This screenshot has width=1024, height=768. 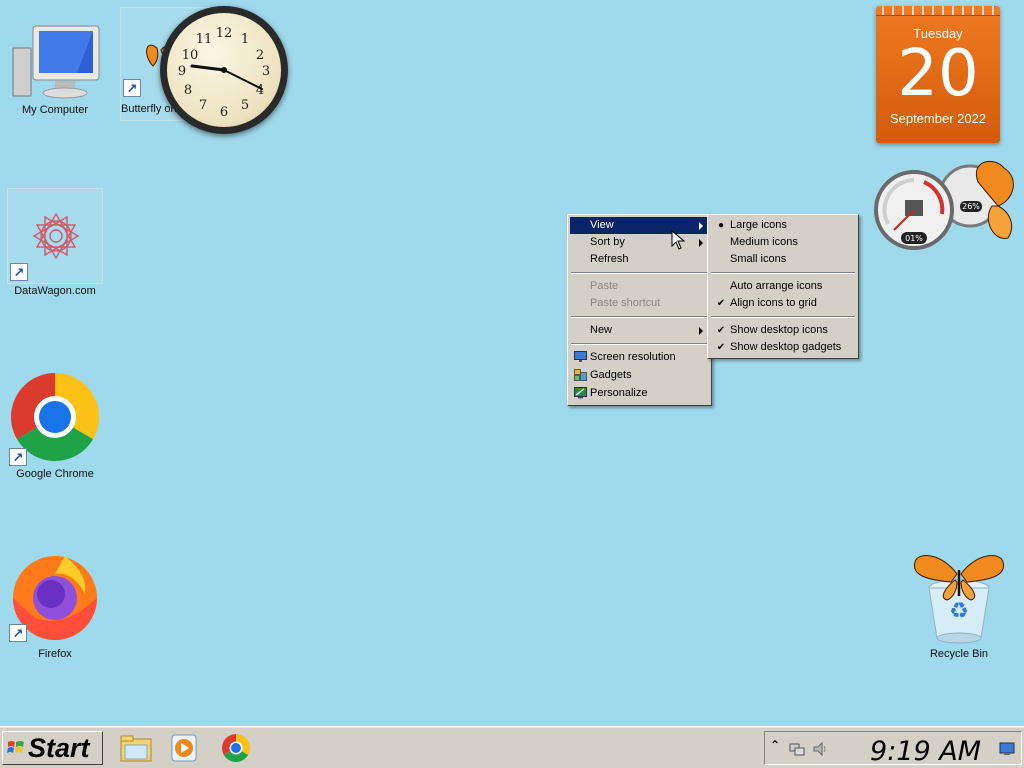 I want to click on clock-minute-hand, so click(x=208, y=68).